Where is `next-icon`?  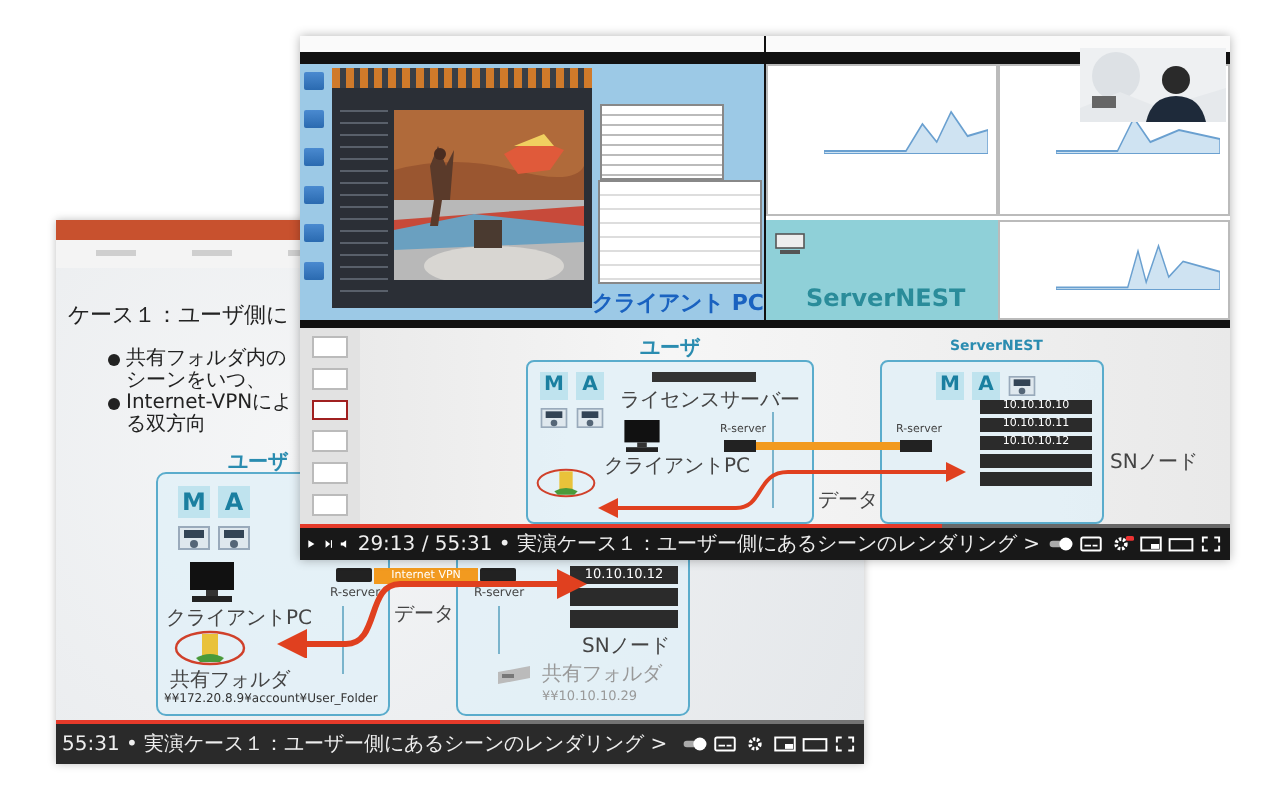
next-icon is located at coordinates (328, 544).